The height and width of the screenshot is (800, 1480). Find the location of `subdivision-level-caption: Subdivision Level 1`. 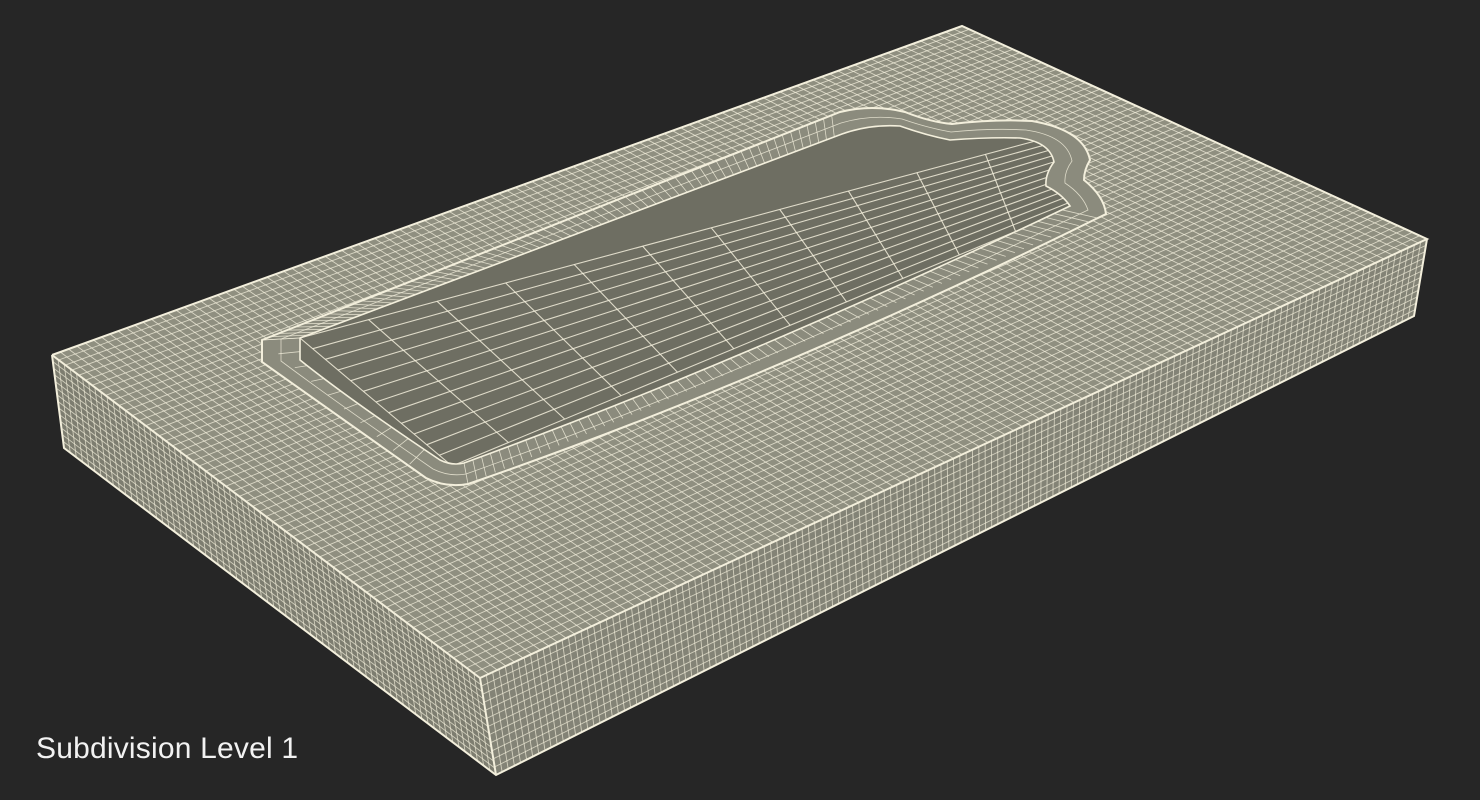

subdivision-level-caption: Subdivision Level 1 is located at coordinates (167, 748).